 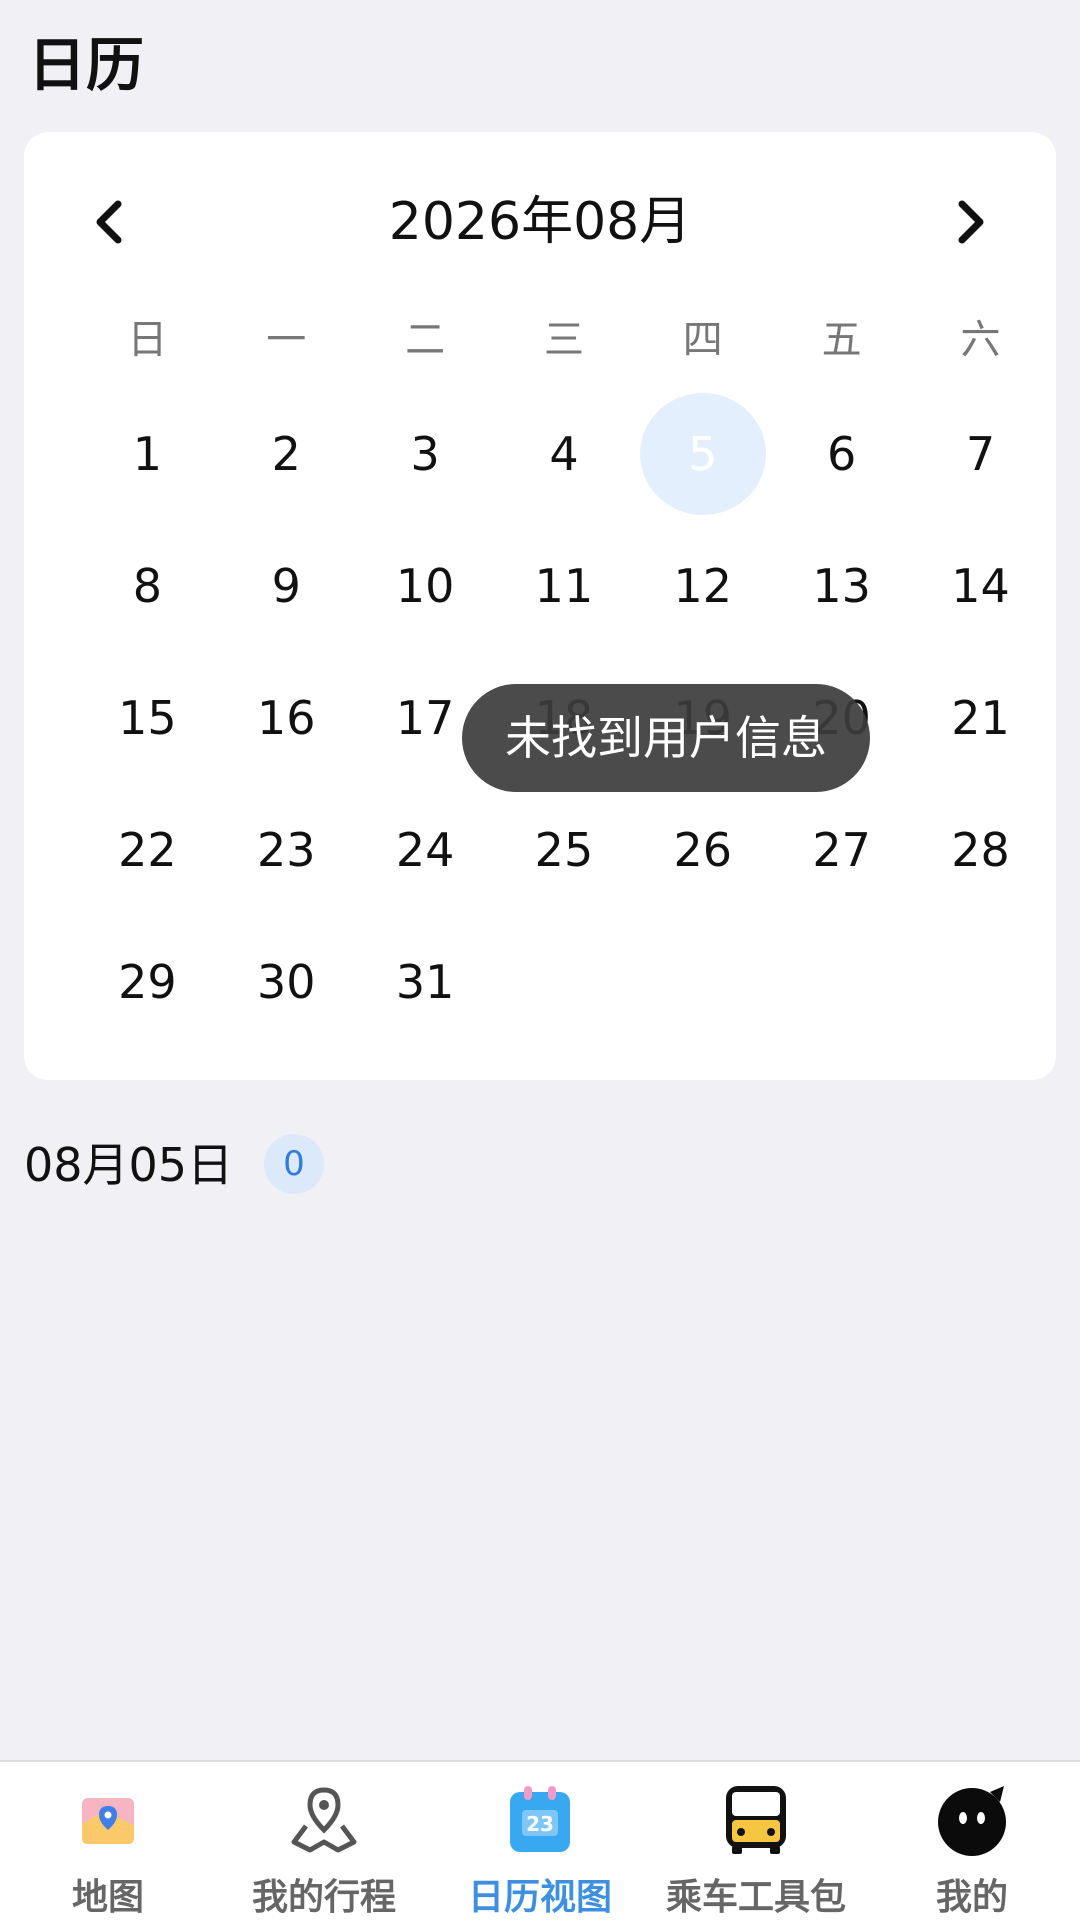 I want to click on day-cell: 15, so click(x=147, y=718).